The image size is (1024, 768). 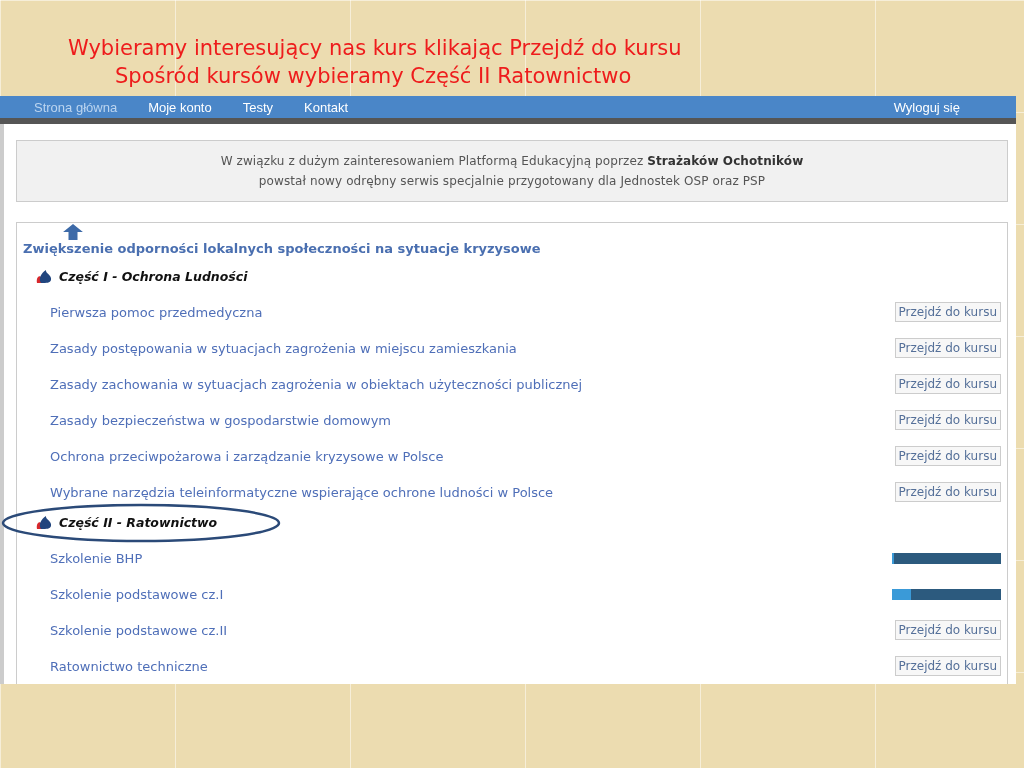 What do you see at coordinates (153, 276) in the screenshot?
I see `section-title: Część I - Ochrona Ludności` at bounding box center [153, 276].